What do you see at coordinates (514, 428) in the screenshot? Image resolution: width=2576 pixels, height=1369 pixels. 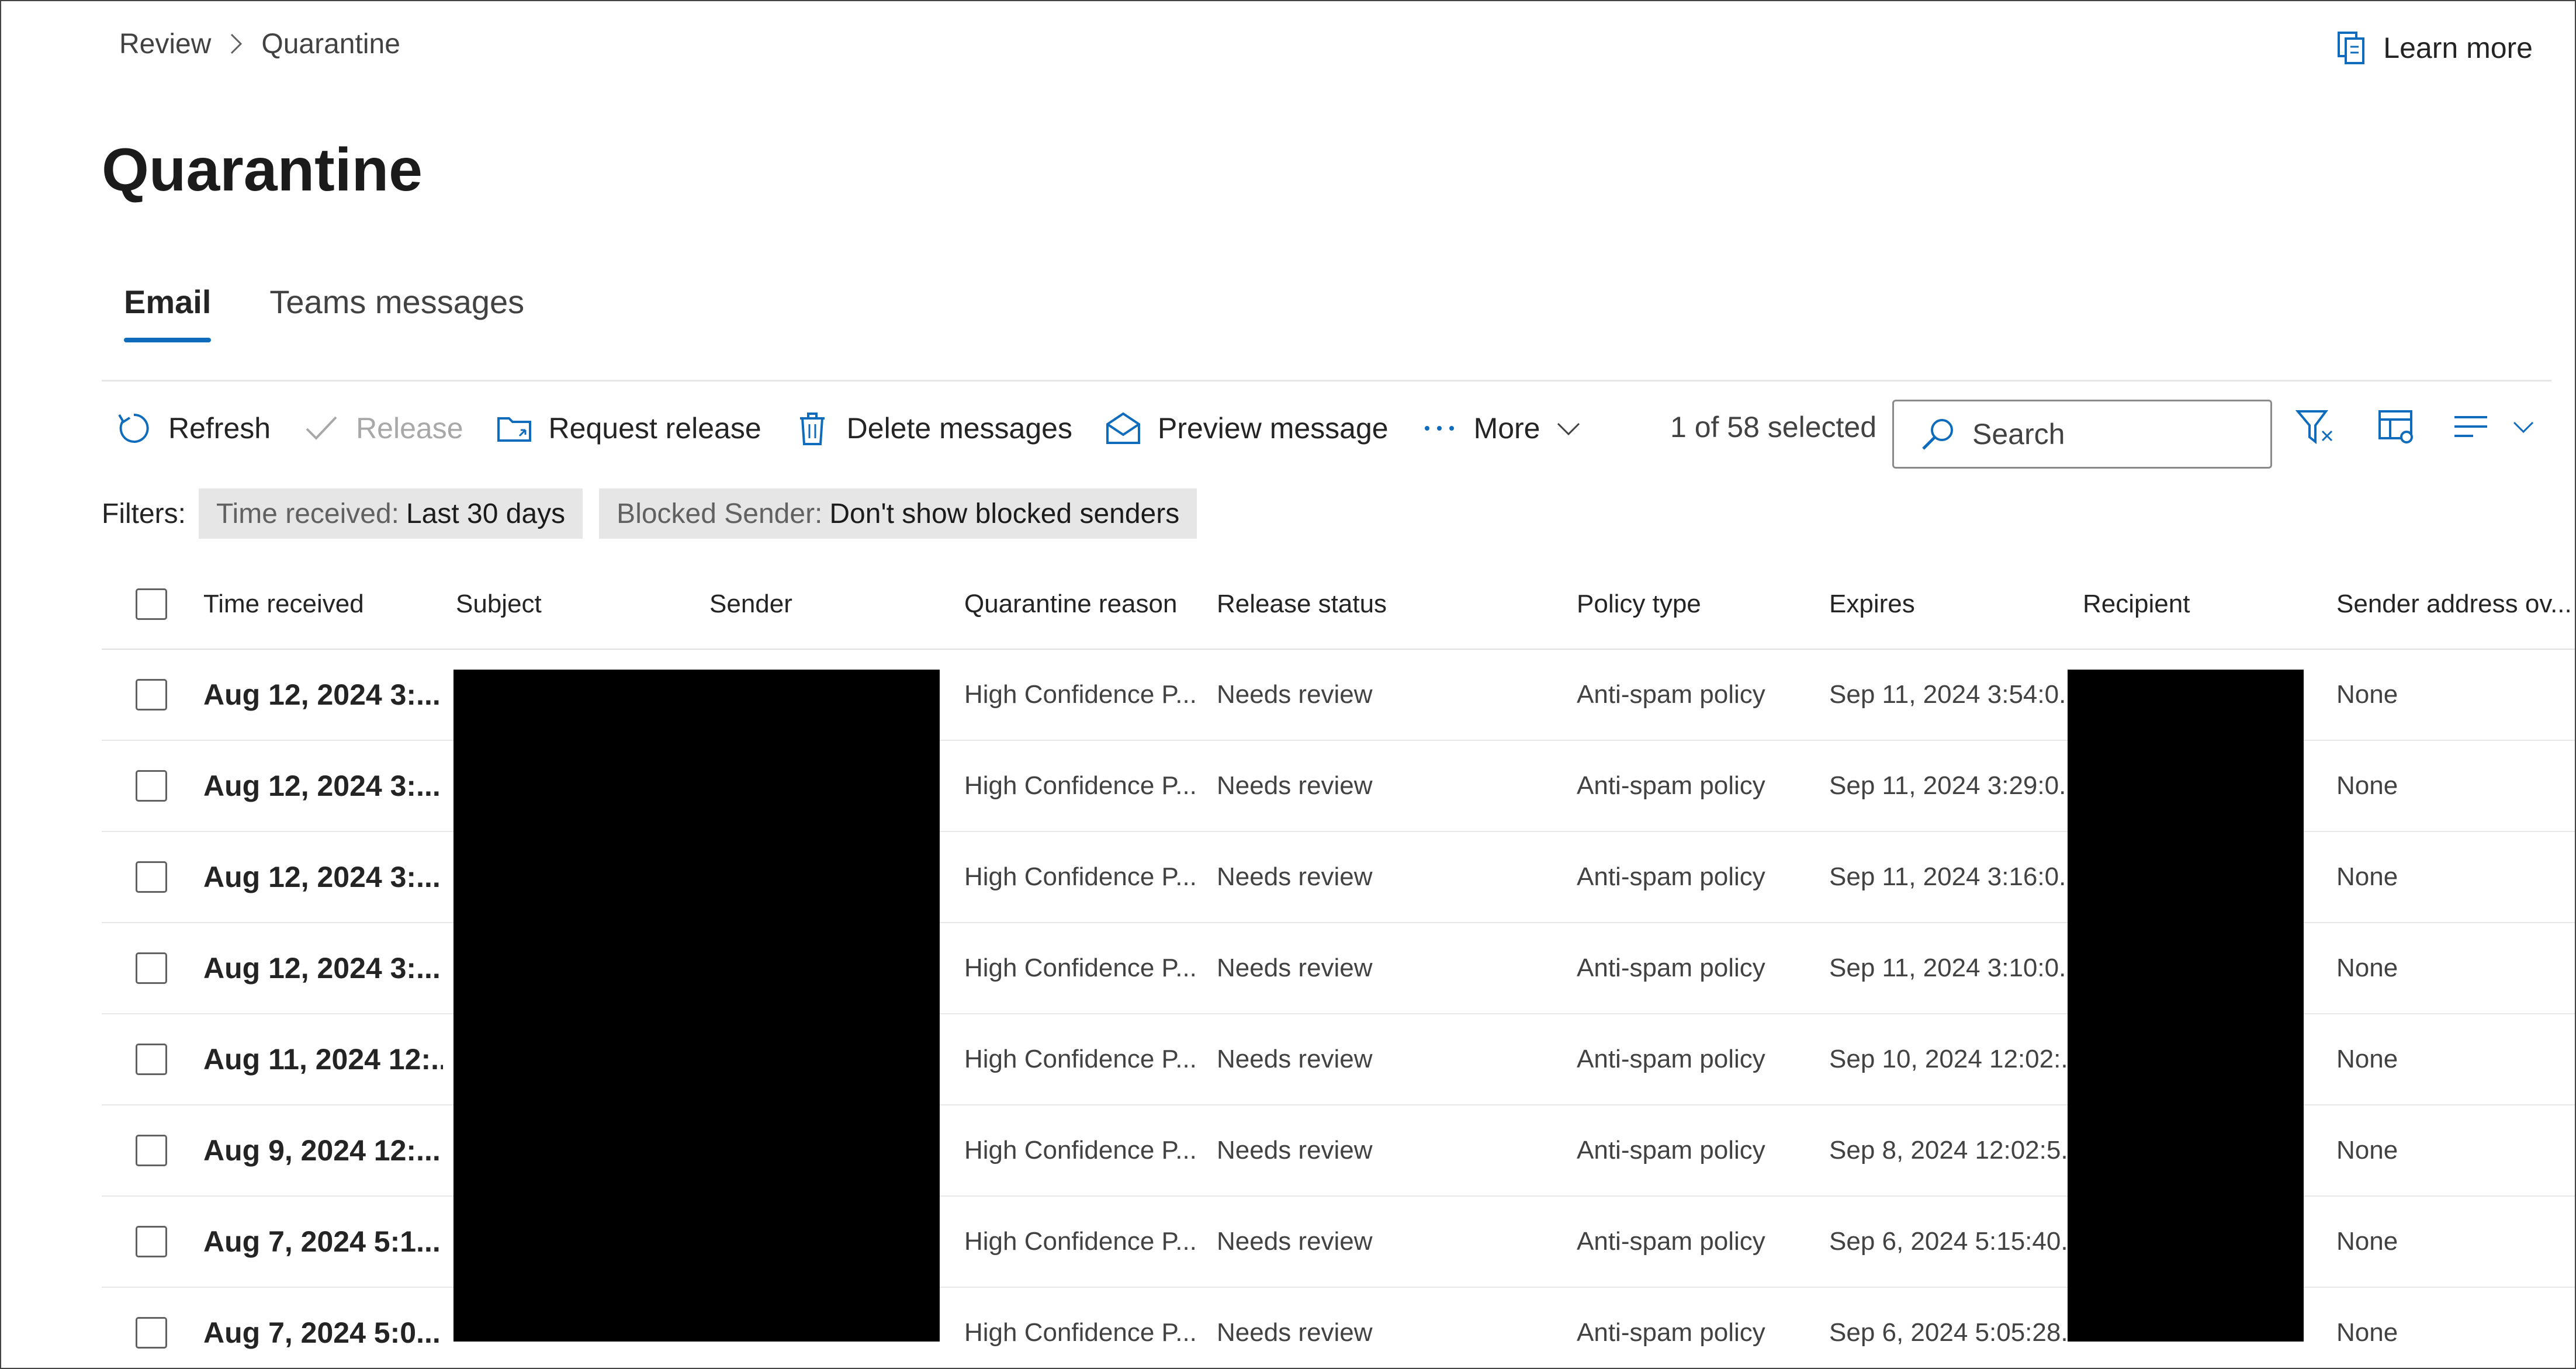 I see `folder-arrow-icon` at bounding box center [514, 428].